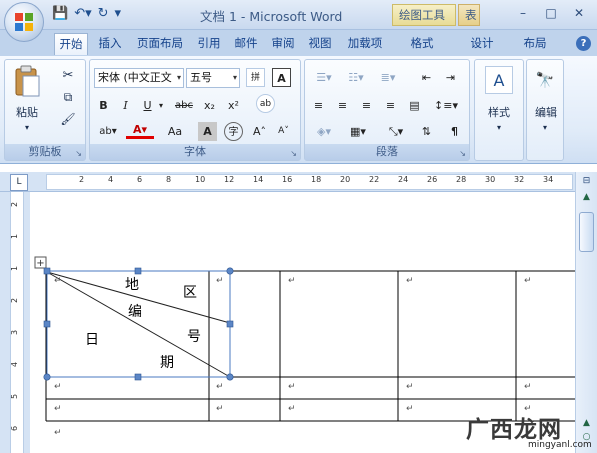  What do you see at coordinates (68, 97) in the screenshot?
I see `copy-icon: ⧉` at bounding box center [68, 97].